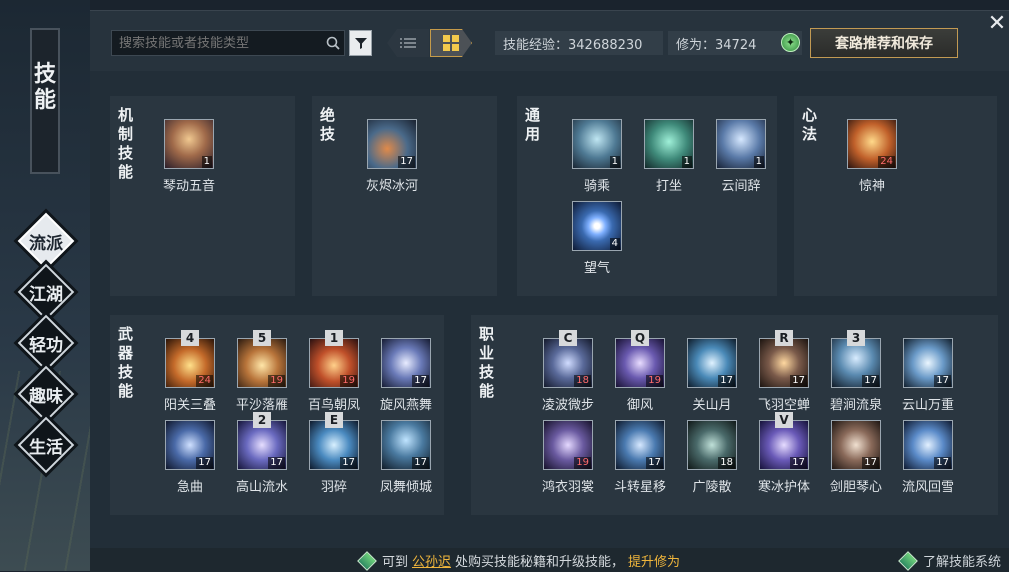 This screenshot has height=572, width=1009. Describe the element at coordinates (597, 144) in the screenshot. I see `horse-icon: 1` at that location.